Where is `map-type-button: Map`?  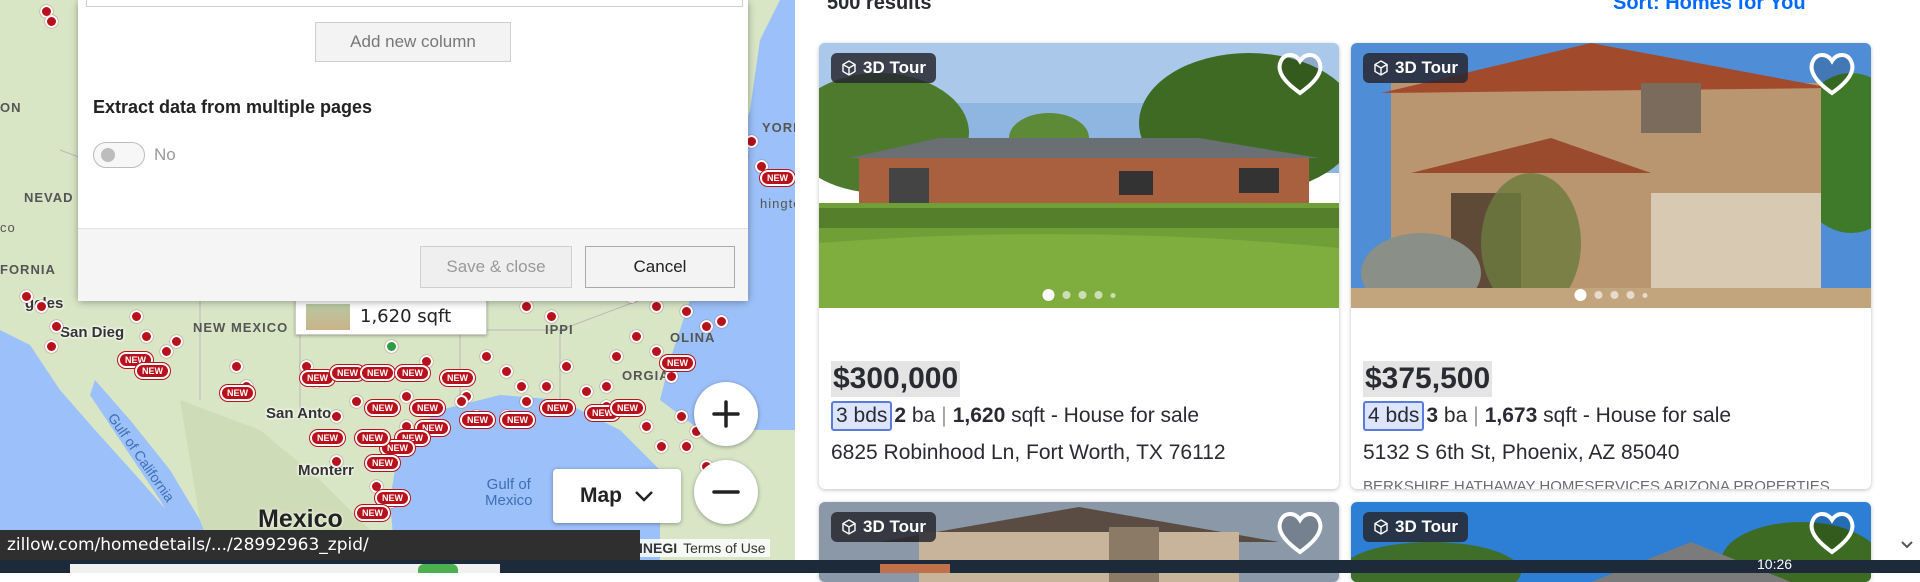 map-type-button: Map is located at coordinates (617, 496).